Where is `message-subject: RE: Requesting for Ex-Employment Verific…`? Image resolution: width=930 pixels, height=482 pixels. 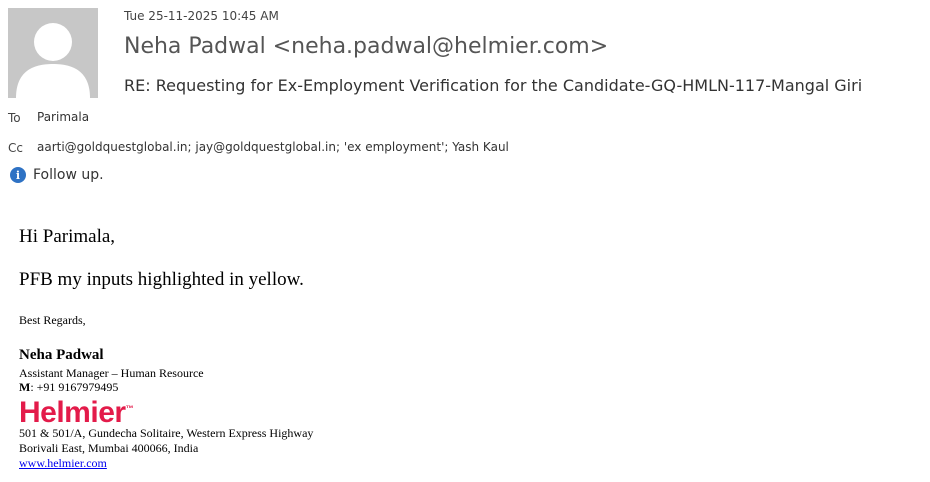 message-subject: RE: Requesting for Ex-Employment Verific… is located at coordinates (493, 85).